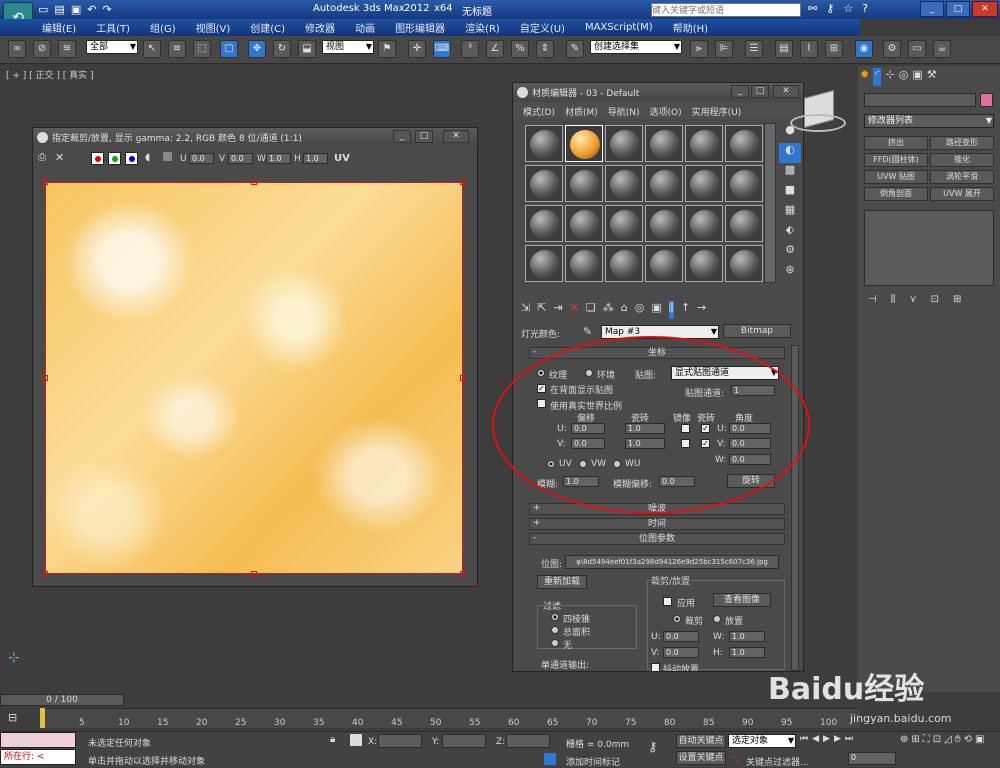 This screenshot has width=1000, height=768. I want to click on rendered-frame-icon: ▭, so click(917, 49).